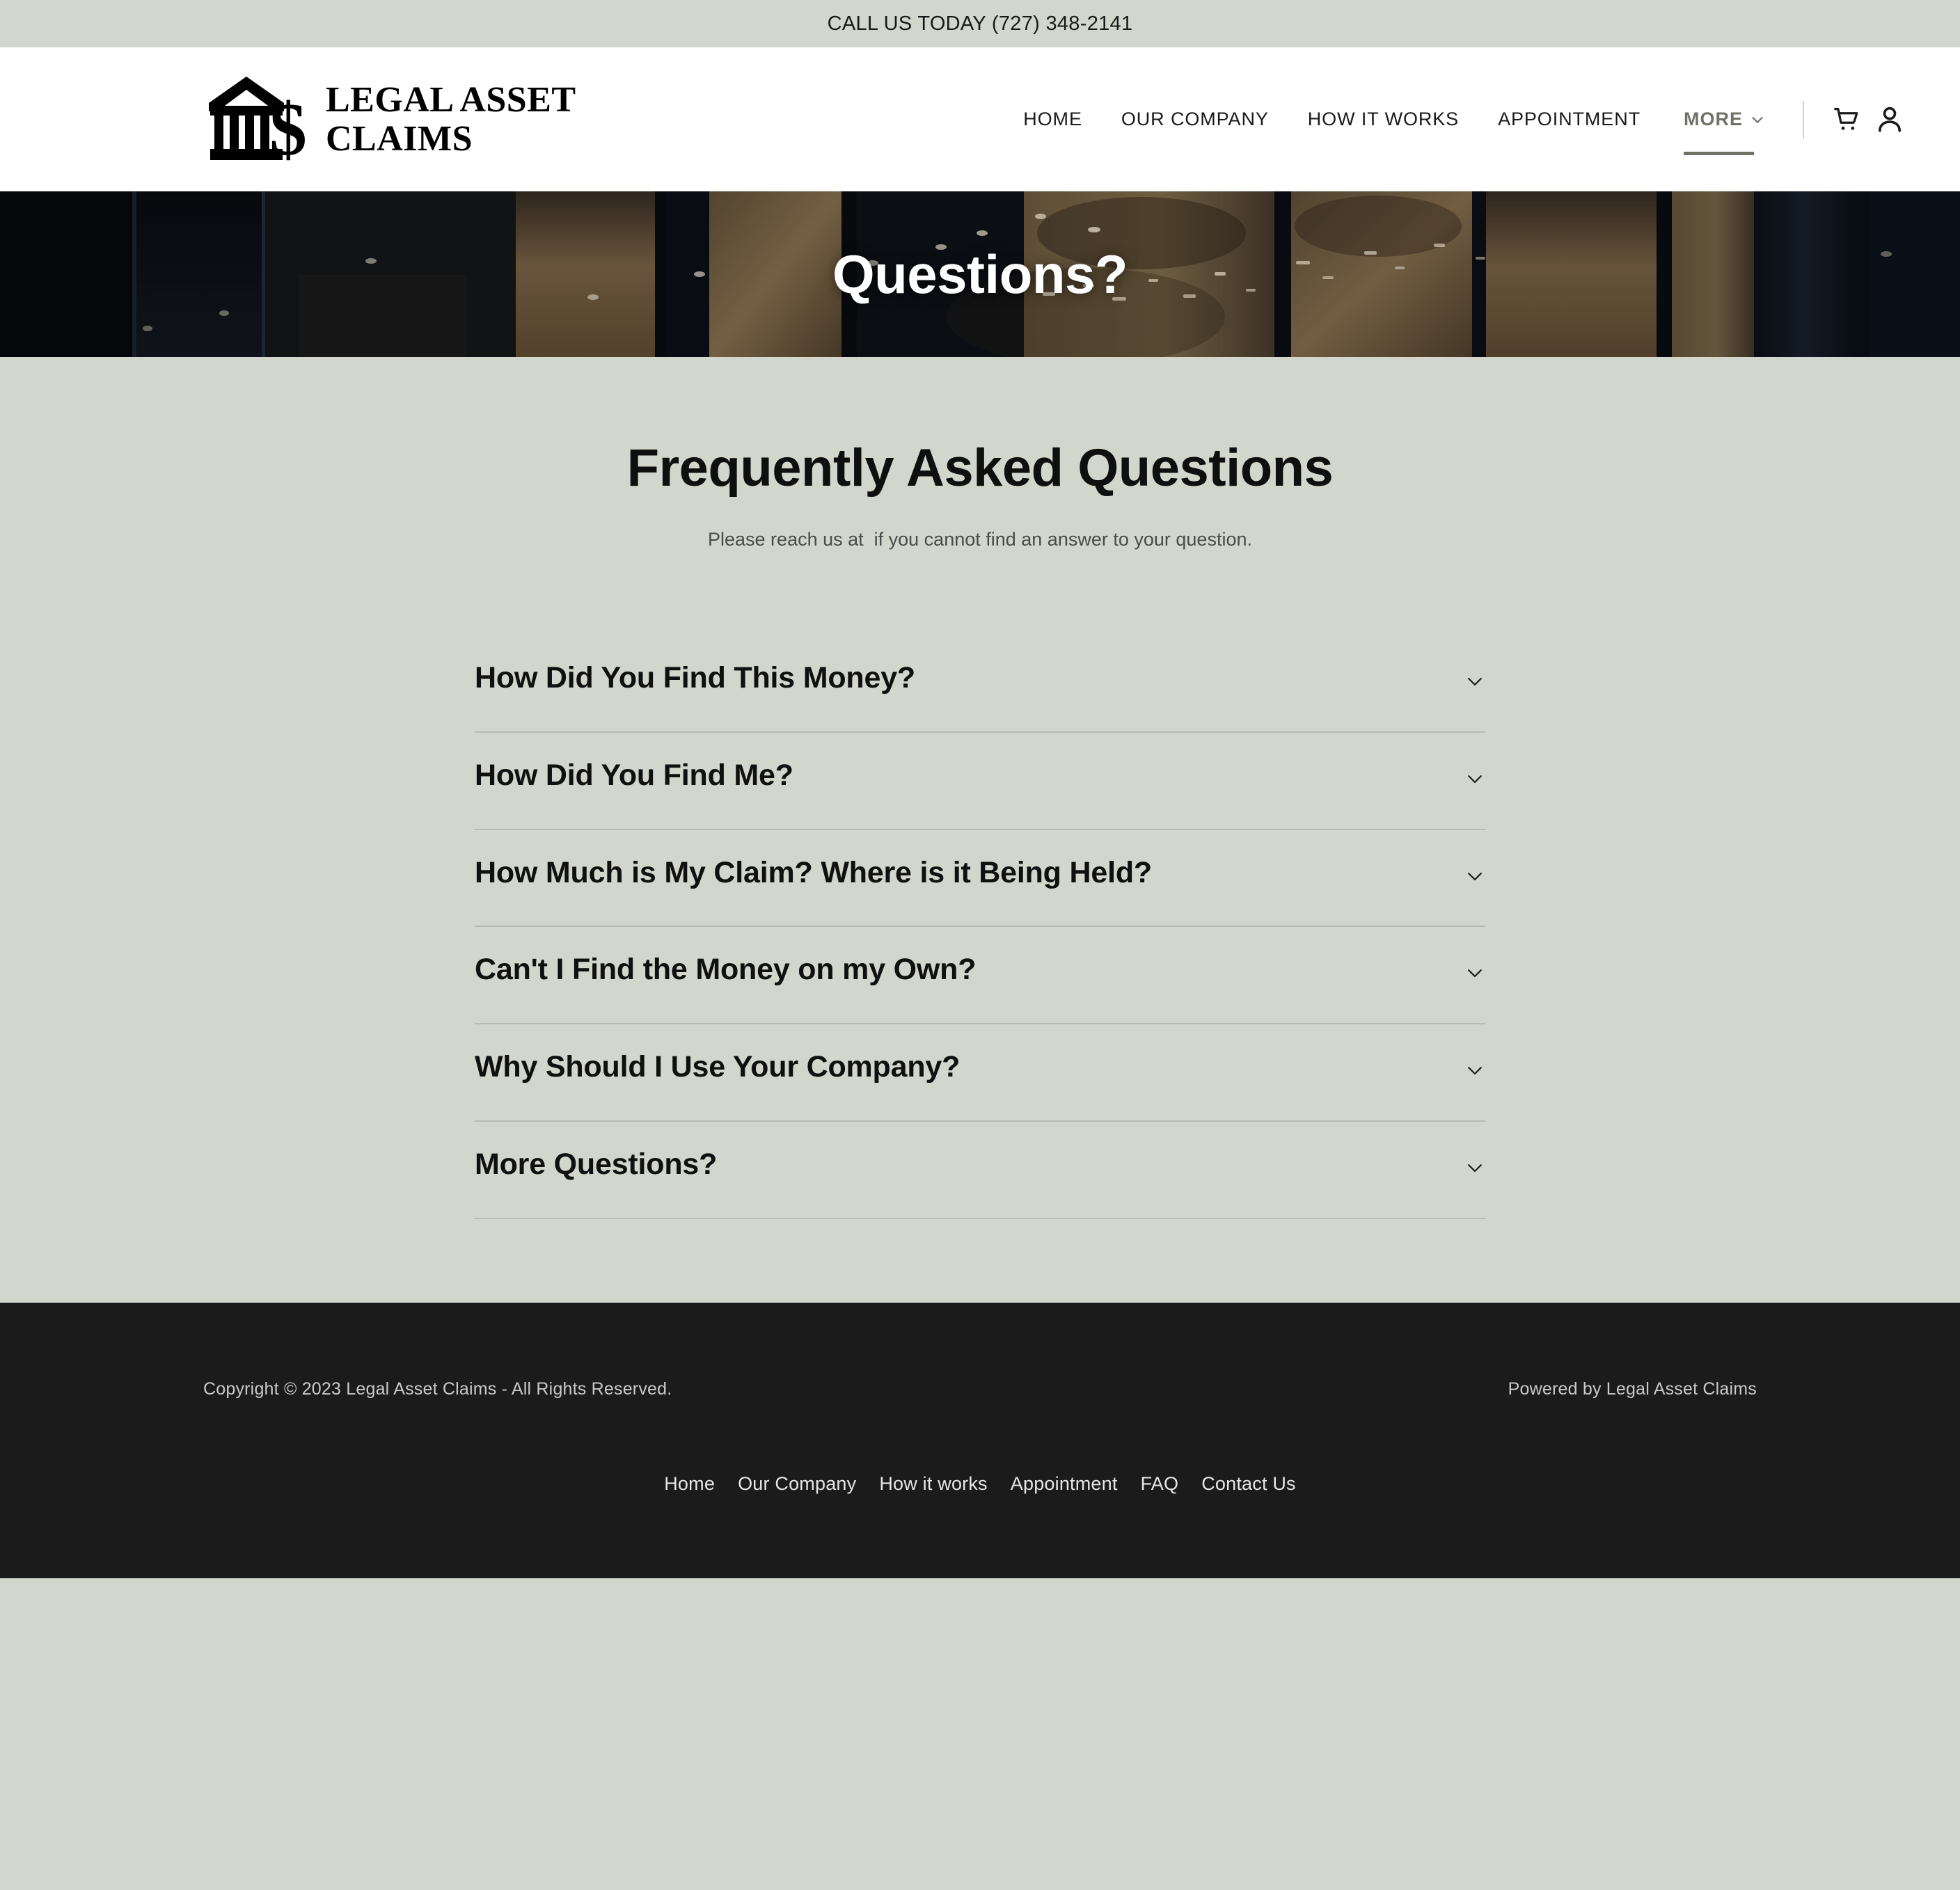 Image resolution: width=1960 pixels, height=1890 pixels. I want to click on cart-button, so click(1846, 119).